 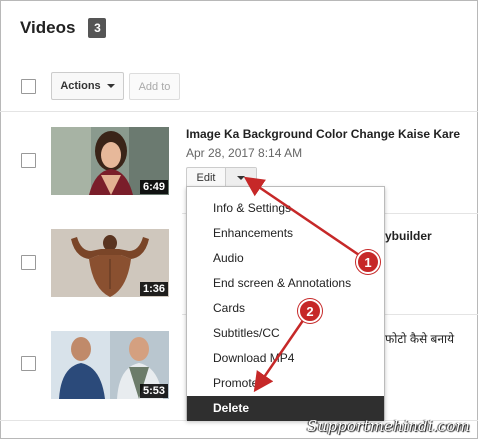 I want to click on step-1-badge: 1, so click(x=368, y=262).